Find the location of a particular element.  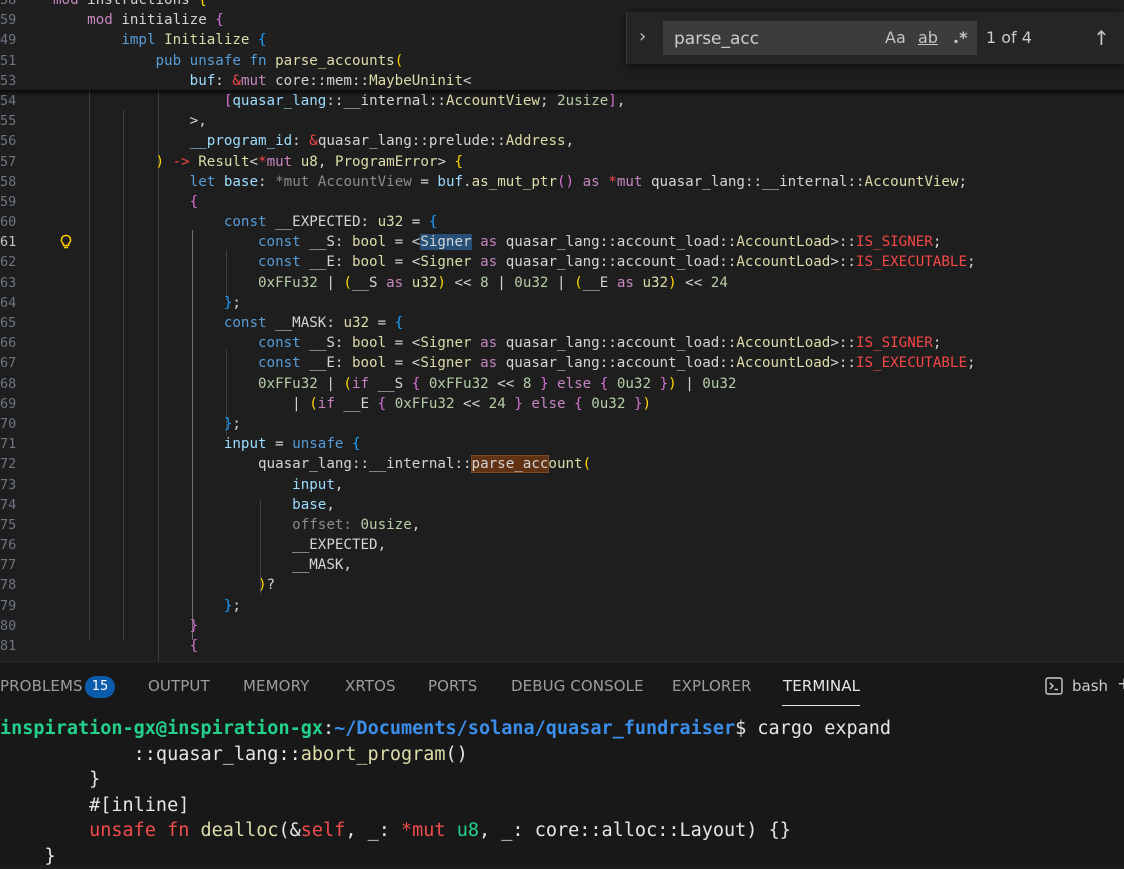

code-line: 70 }; is located at coordinates (562, 424).